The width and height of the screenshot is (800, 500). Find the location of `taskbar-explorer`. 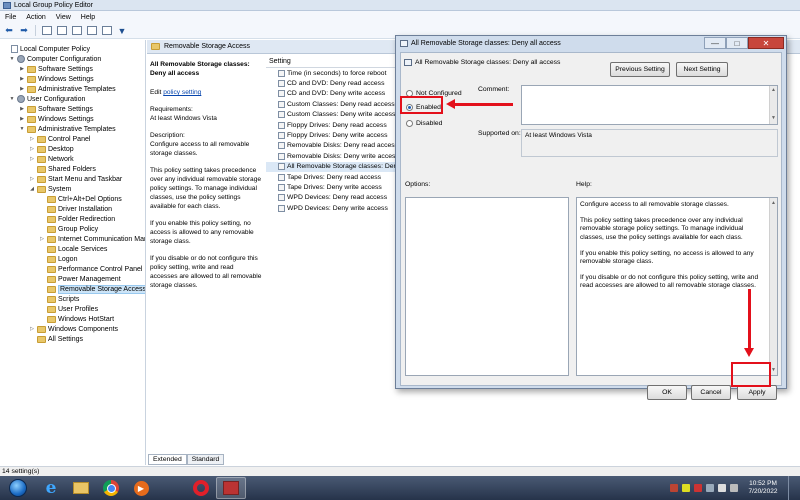

taskbar-explorer is located at coordinates (81, 488).